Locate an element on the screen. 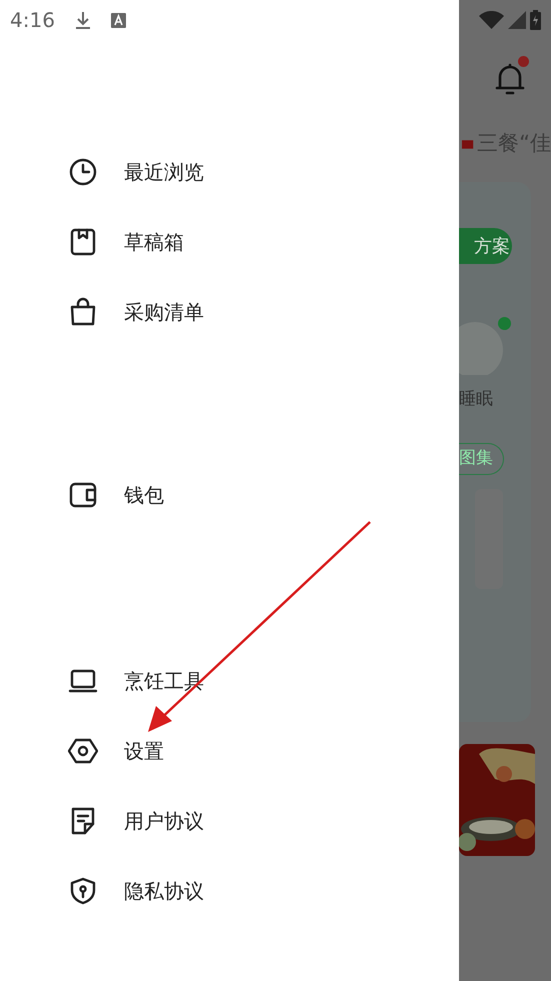 The width and height of the screenshot is (551, 981). drawer-item-label: 钱包 is located at coordinates (144, 495).